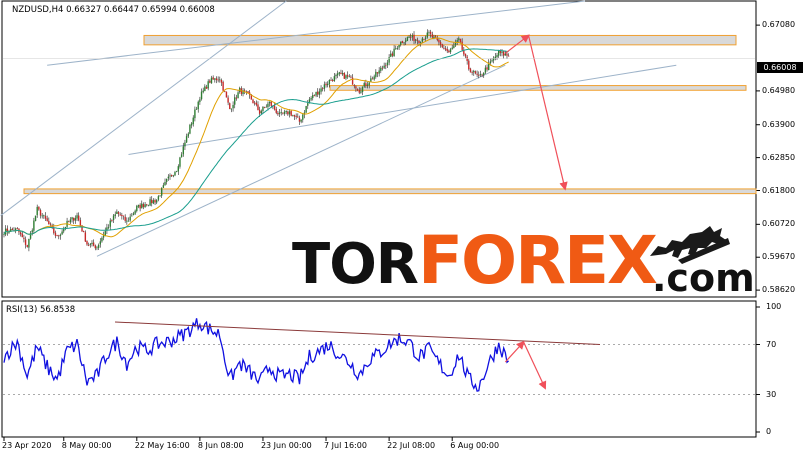  I want to click on torforex-logo: TORFOREX .com, so click(523, 261).